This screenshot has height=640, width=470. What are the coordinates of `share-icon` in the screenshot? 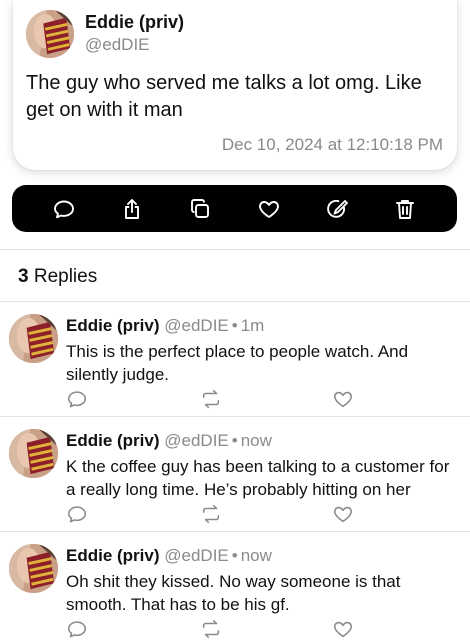 It's located at (132, 208).